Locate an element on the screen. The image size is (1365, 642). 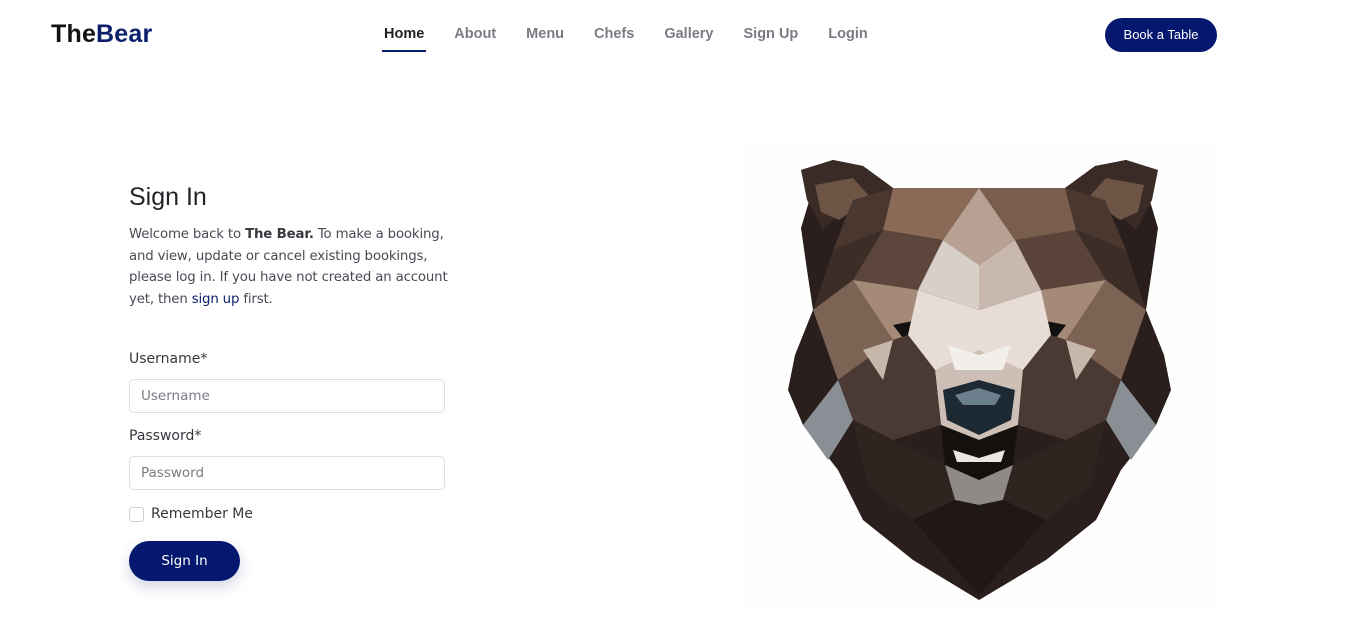
username-label: Username* is located at coordinates (168, 359).